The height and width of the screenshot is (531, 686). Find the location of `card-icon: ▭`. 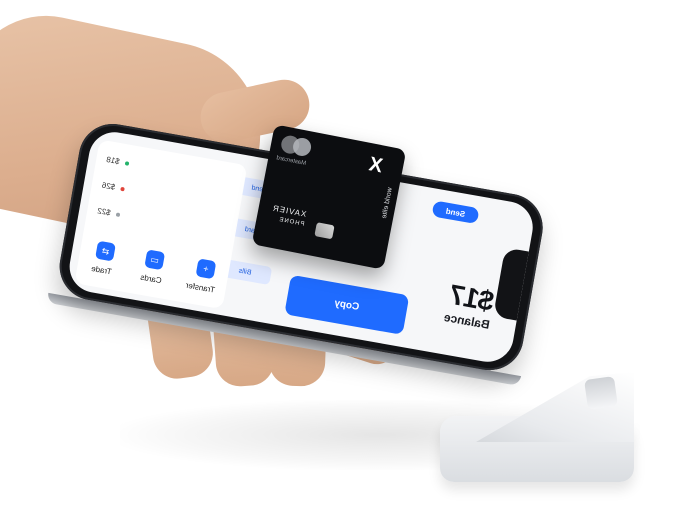

card-icon: ▭ is located at coordinates (155, 260).